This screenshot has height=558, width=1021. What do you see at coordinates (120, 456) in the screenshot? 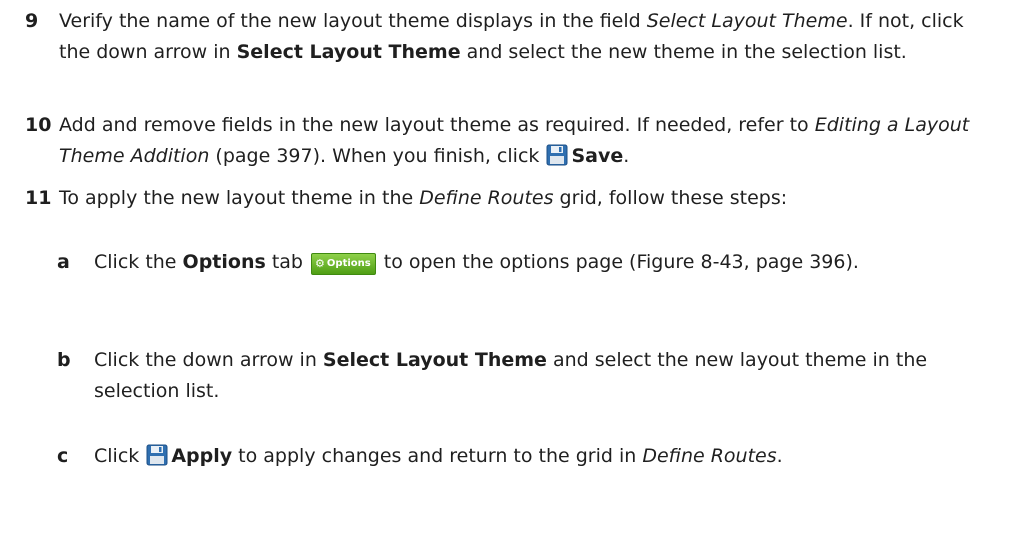
I see `step-text-part: Click` at bounding box center [120, 456].